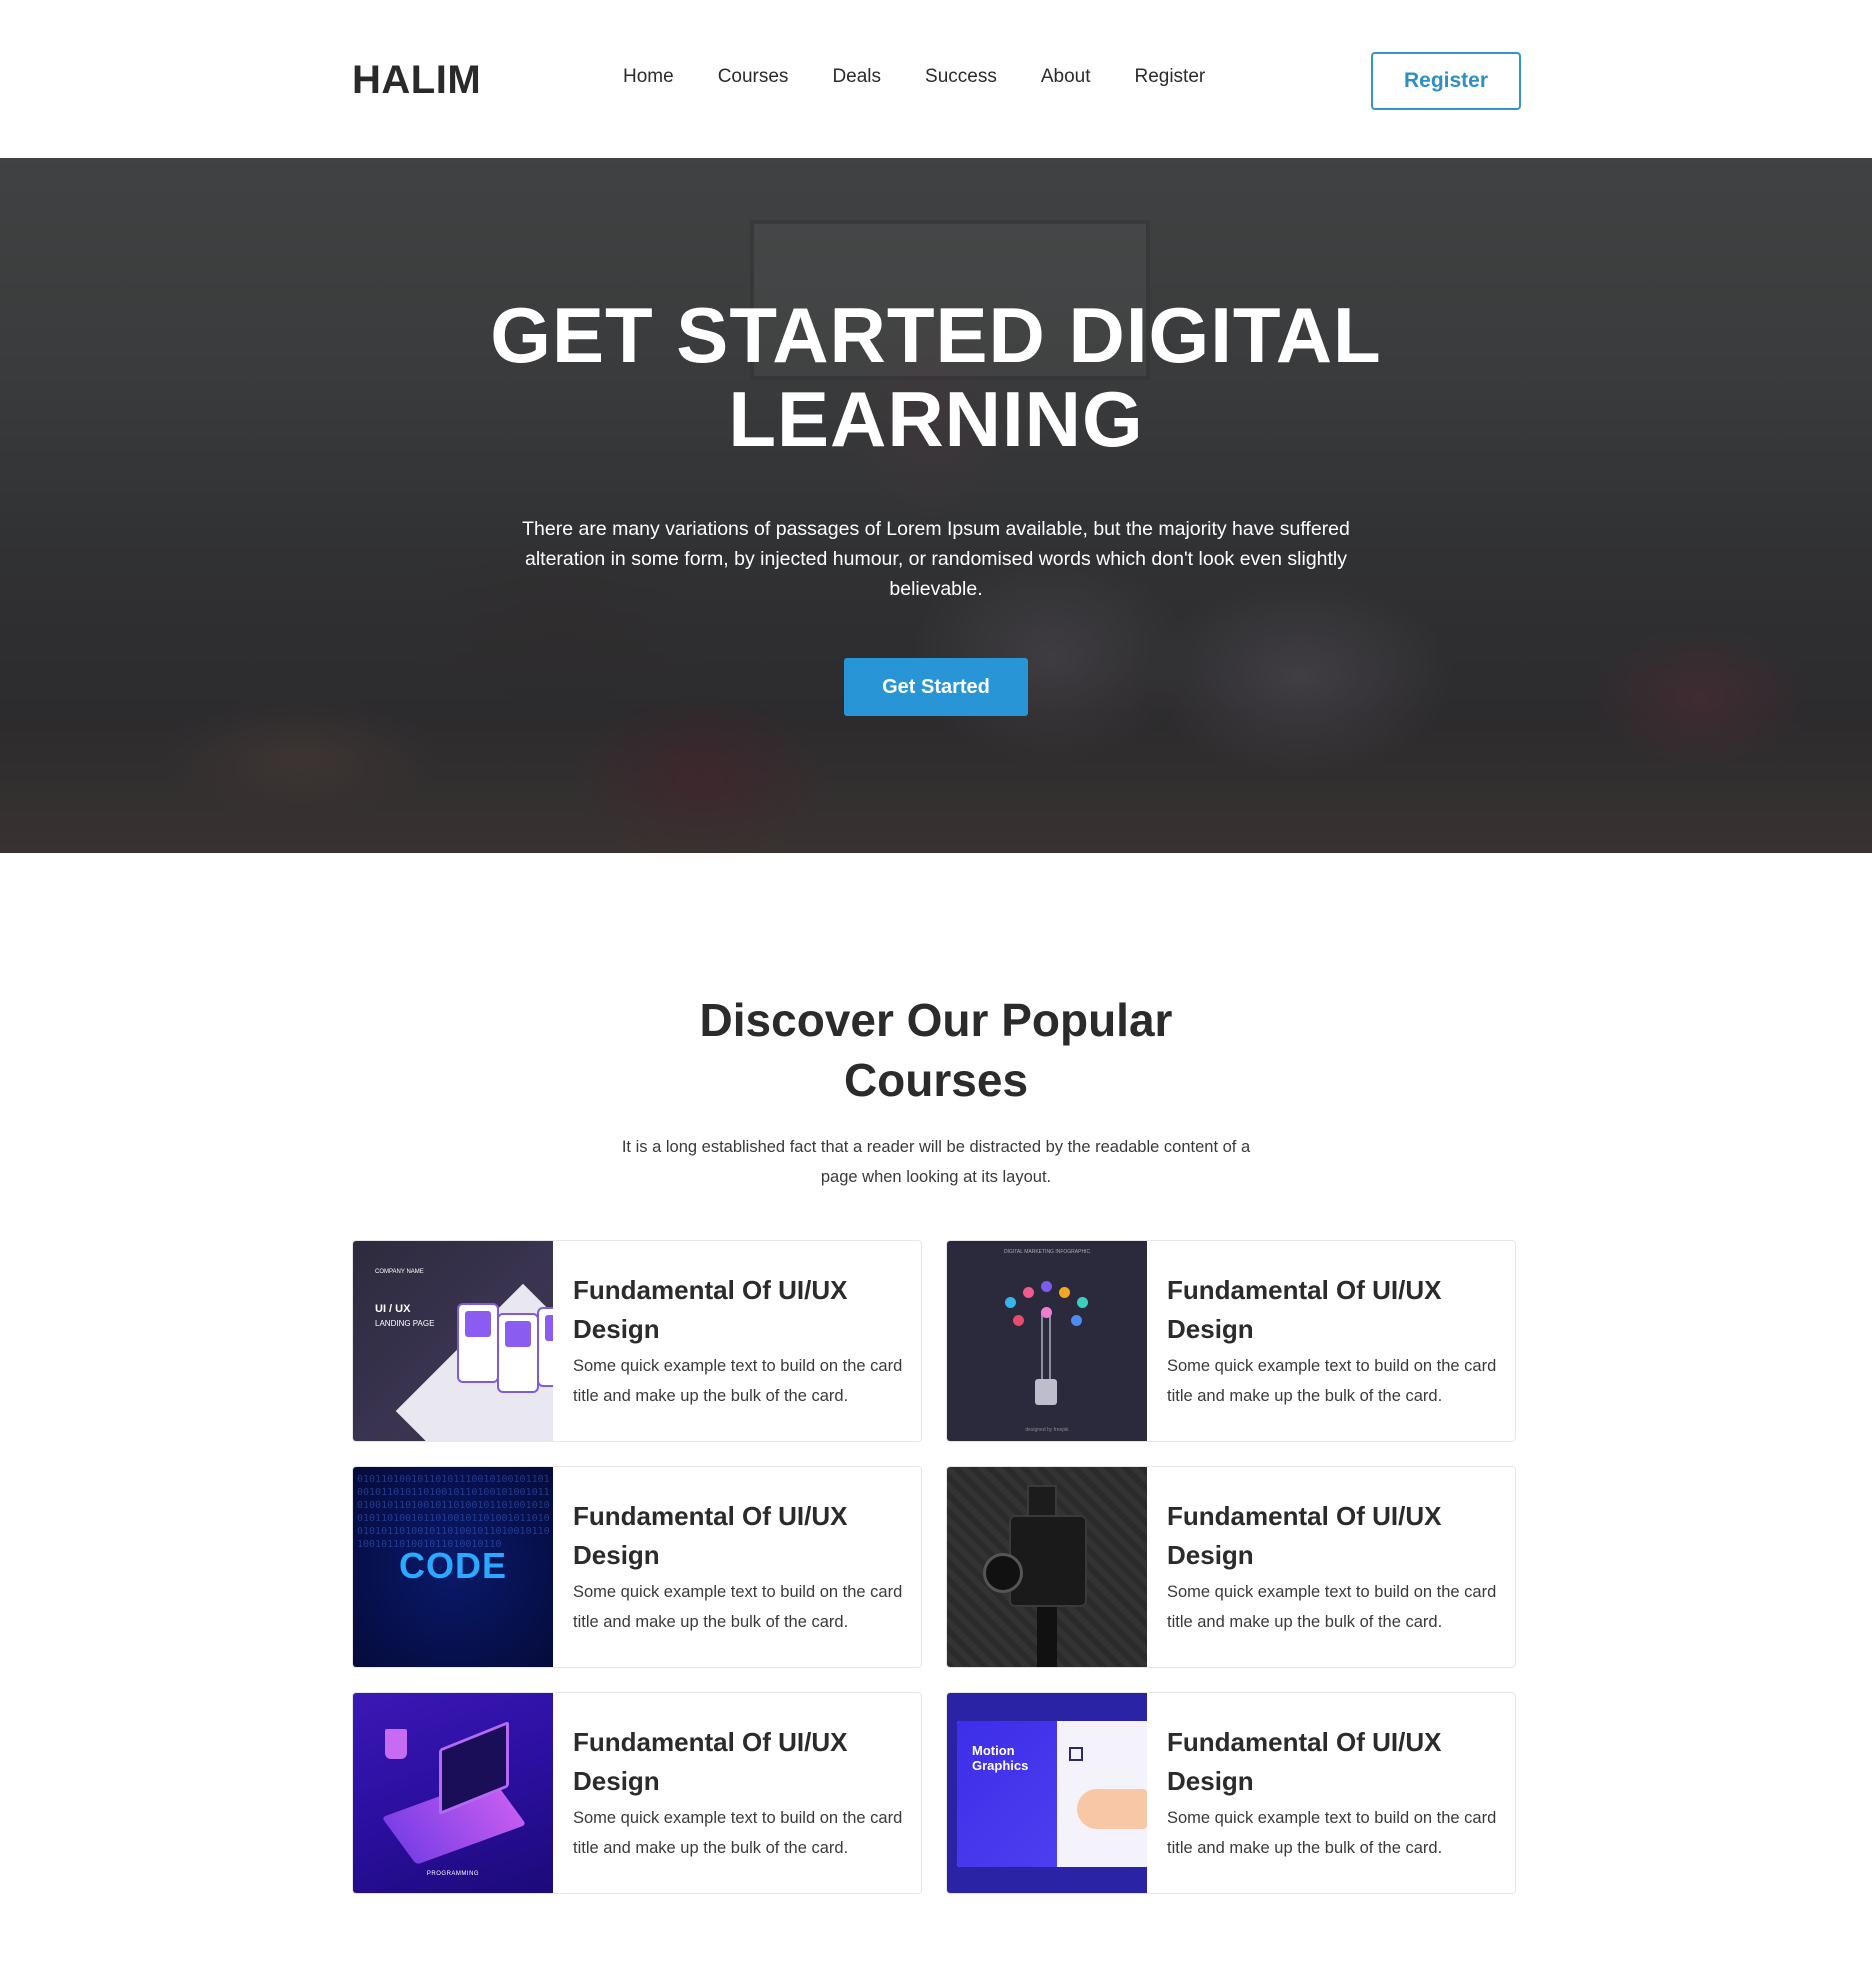 The width and height of the screenshot is (1872, 1977). What do you see at coordinates (961, 77) in the screenshot?
I see `nav-item-success: Success` at bounding box center [961, 77].